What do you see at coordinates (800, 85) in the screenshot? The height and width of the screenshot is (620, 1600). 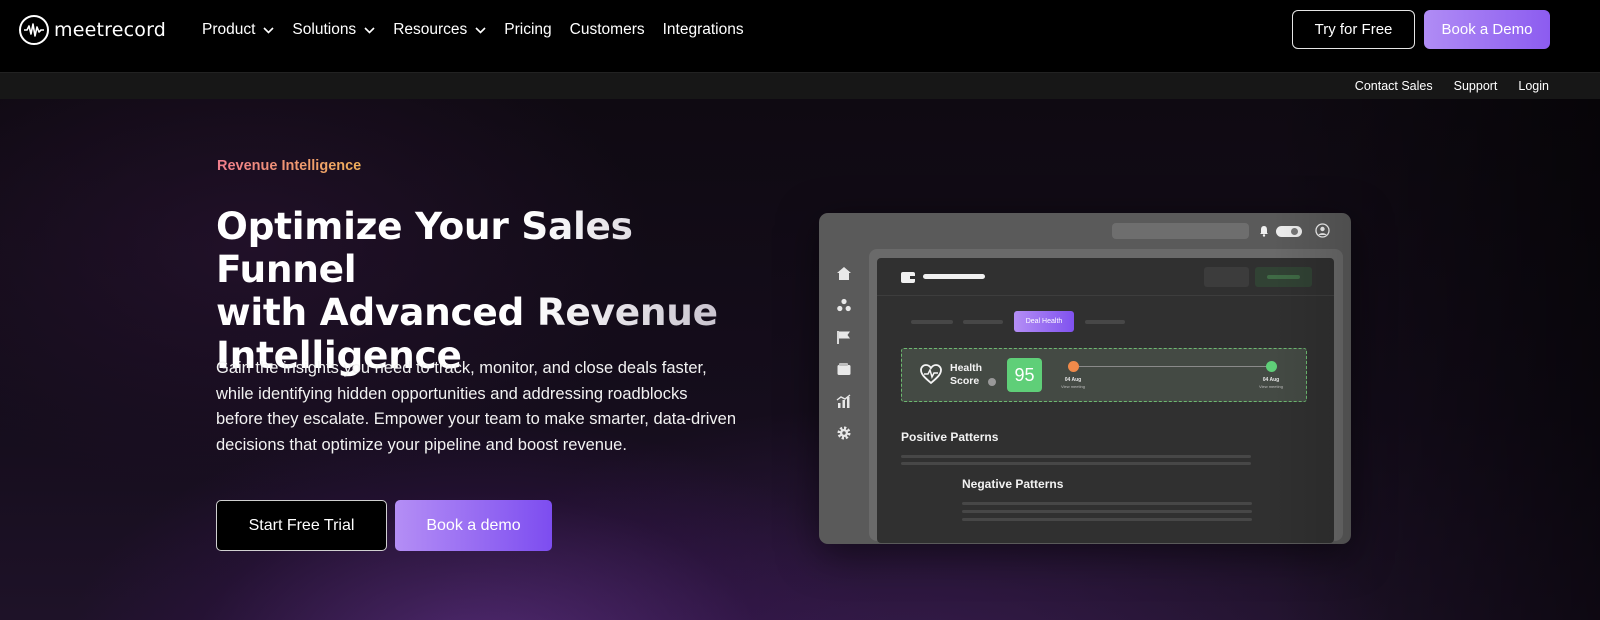 I see `secondary-navigation: Contact Sales Support Login` at bounding box center [800, 85].